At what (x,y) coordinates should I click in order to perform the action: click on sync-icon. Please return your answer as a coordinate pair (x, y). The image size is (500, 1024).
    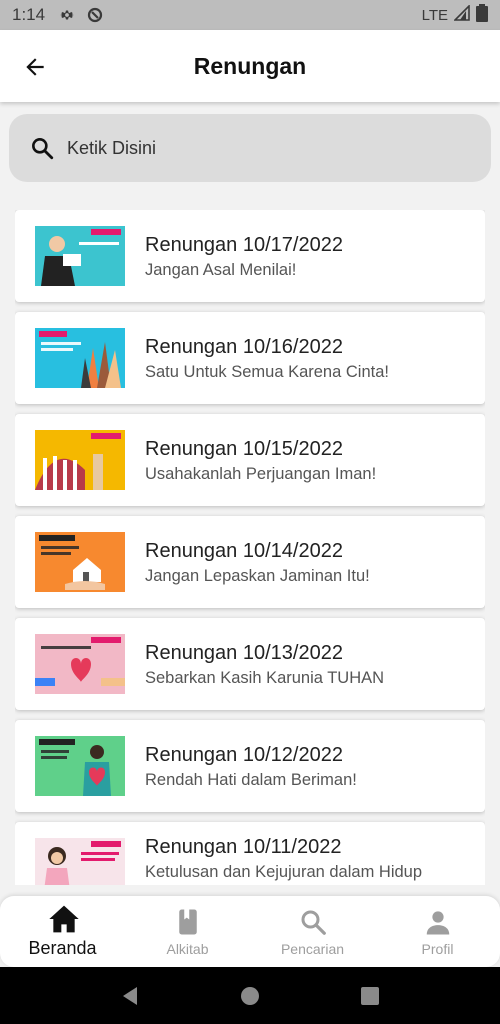
    Looking at the image, I should click on (95, 15).